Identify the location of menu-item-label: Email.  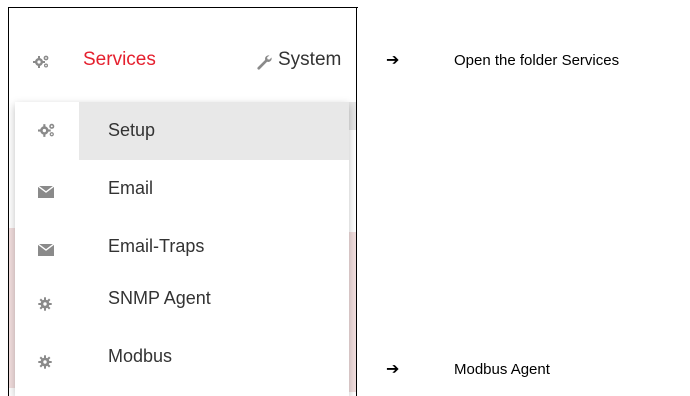
(131, 188).